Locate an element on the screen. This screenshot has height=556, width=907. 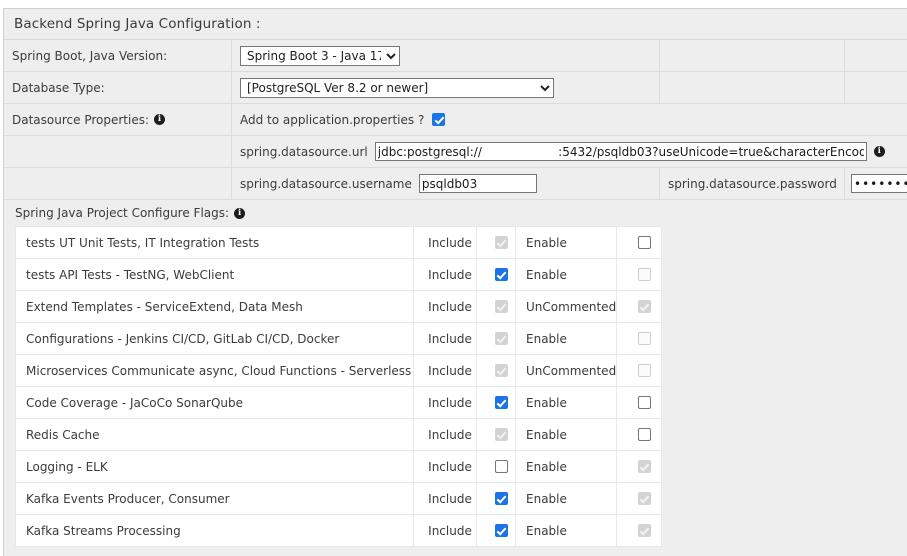
datasource-password-label-cell: spring.datasource.password is located at coordinates (752, 183).